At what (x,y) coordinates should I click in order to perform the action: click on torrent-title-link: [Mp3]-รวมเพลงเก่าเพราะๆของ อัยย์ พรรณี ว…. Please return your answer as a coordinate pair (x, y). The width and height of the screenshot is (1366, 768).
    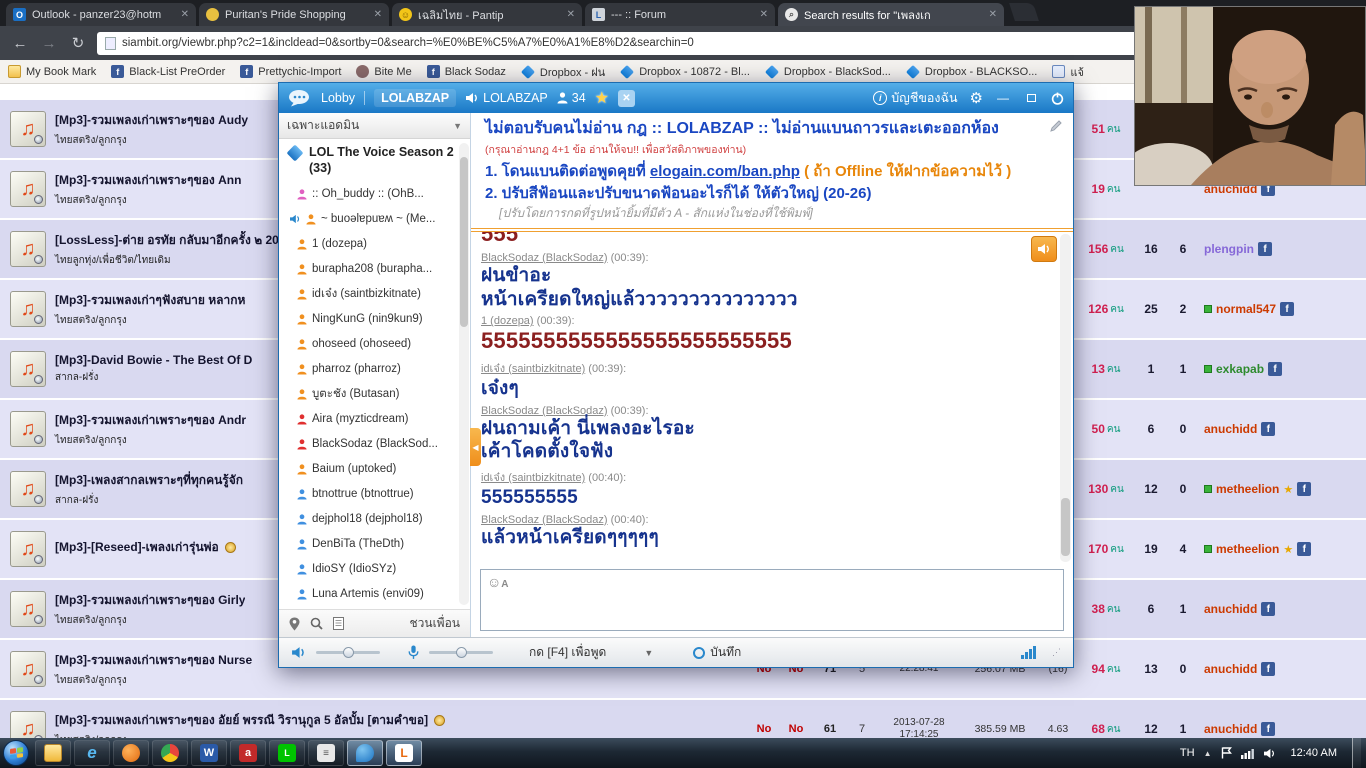
    Looking at the image, I should click on (241, 720).